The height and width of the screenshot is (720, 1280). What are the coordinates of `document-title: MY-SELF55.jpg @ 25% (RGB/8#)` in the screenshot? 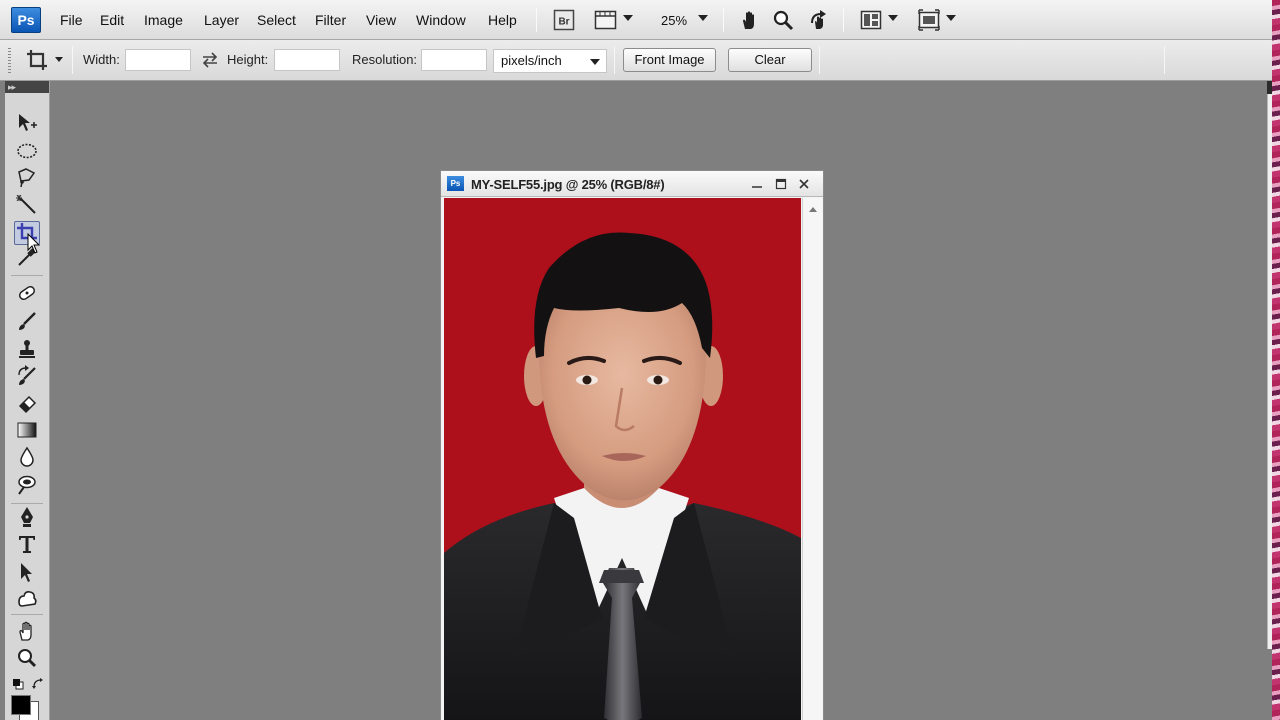 It's located at (568, 184).